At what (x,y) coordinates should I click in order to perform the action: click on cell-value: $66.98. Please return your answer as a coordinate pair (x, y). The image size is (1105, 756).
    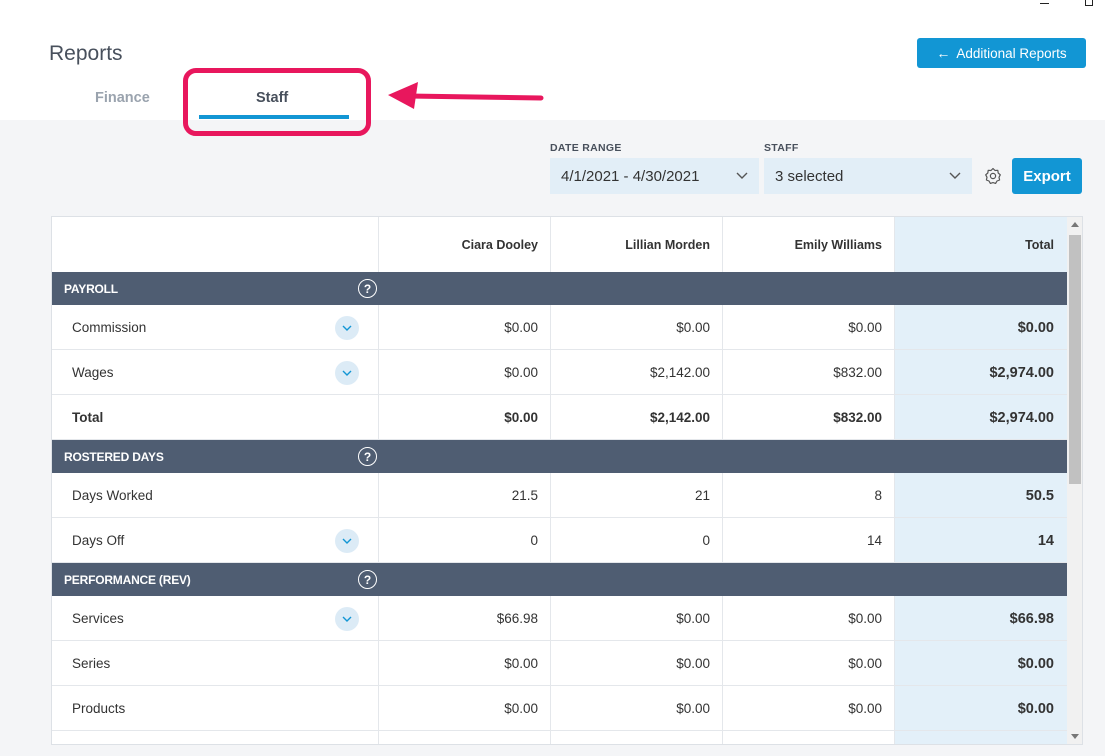
    Looking at the image, I should click on (517, 618).